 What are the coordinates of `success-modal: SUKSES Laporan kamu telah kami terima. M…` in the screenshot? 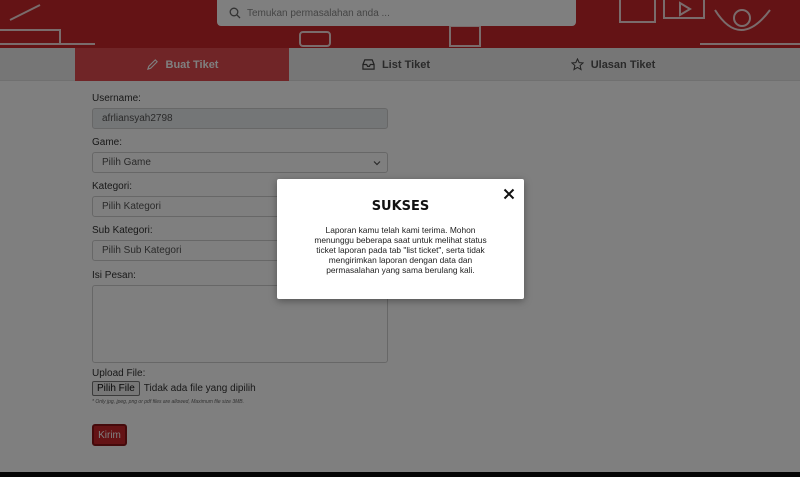 It's located at (400, 239).